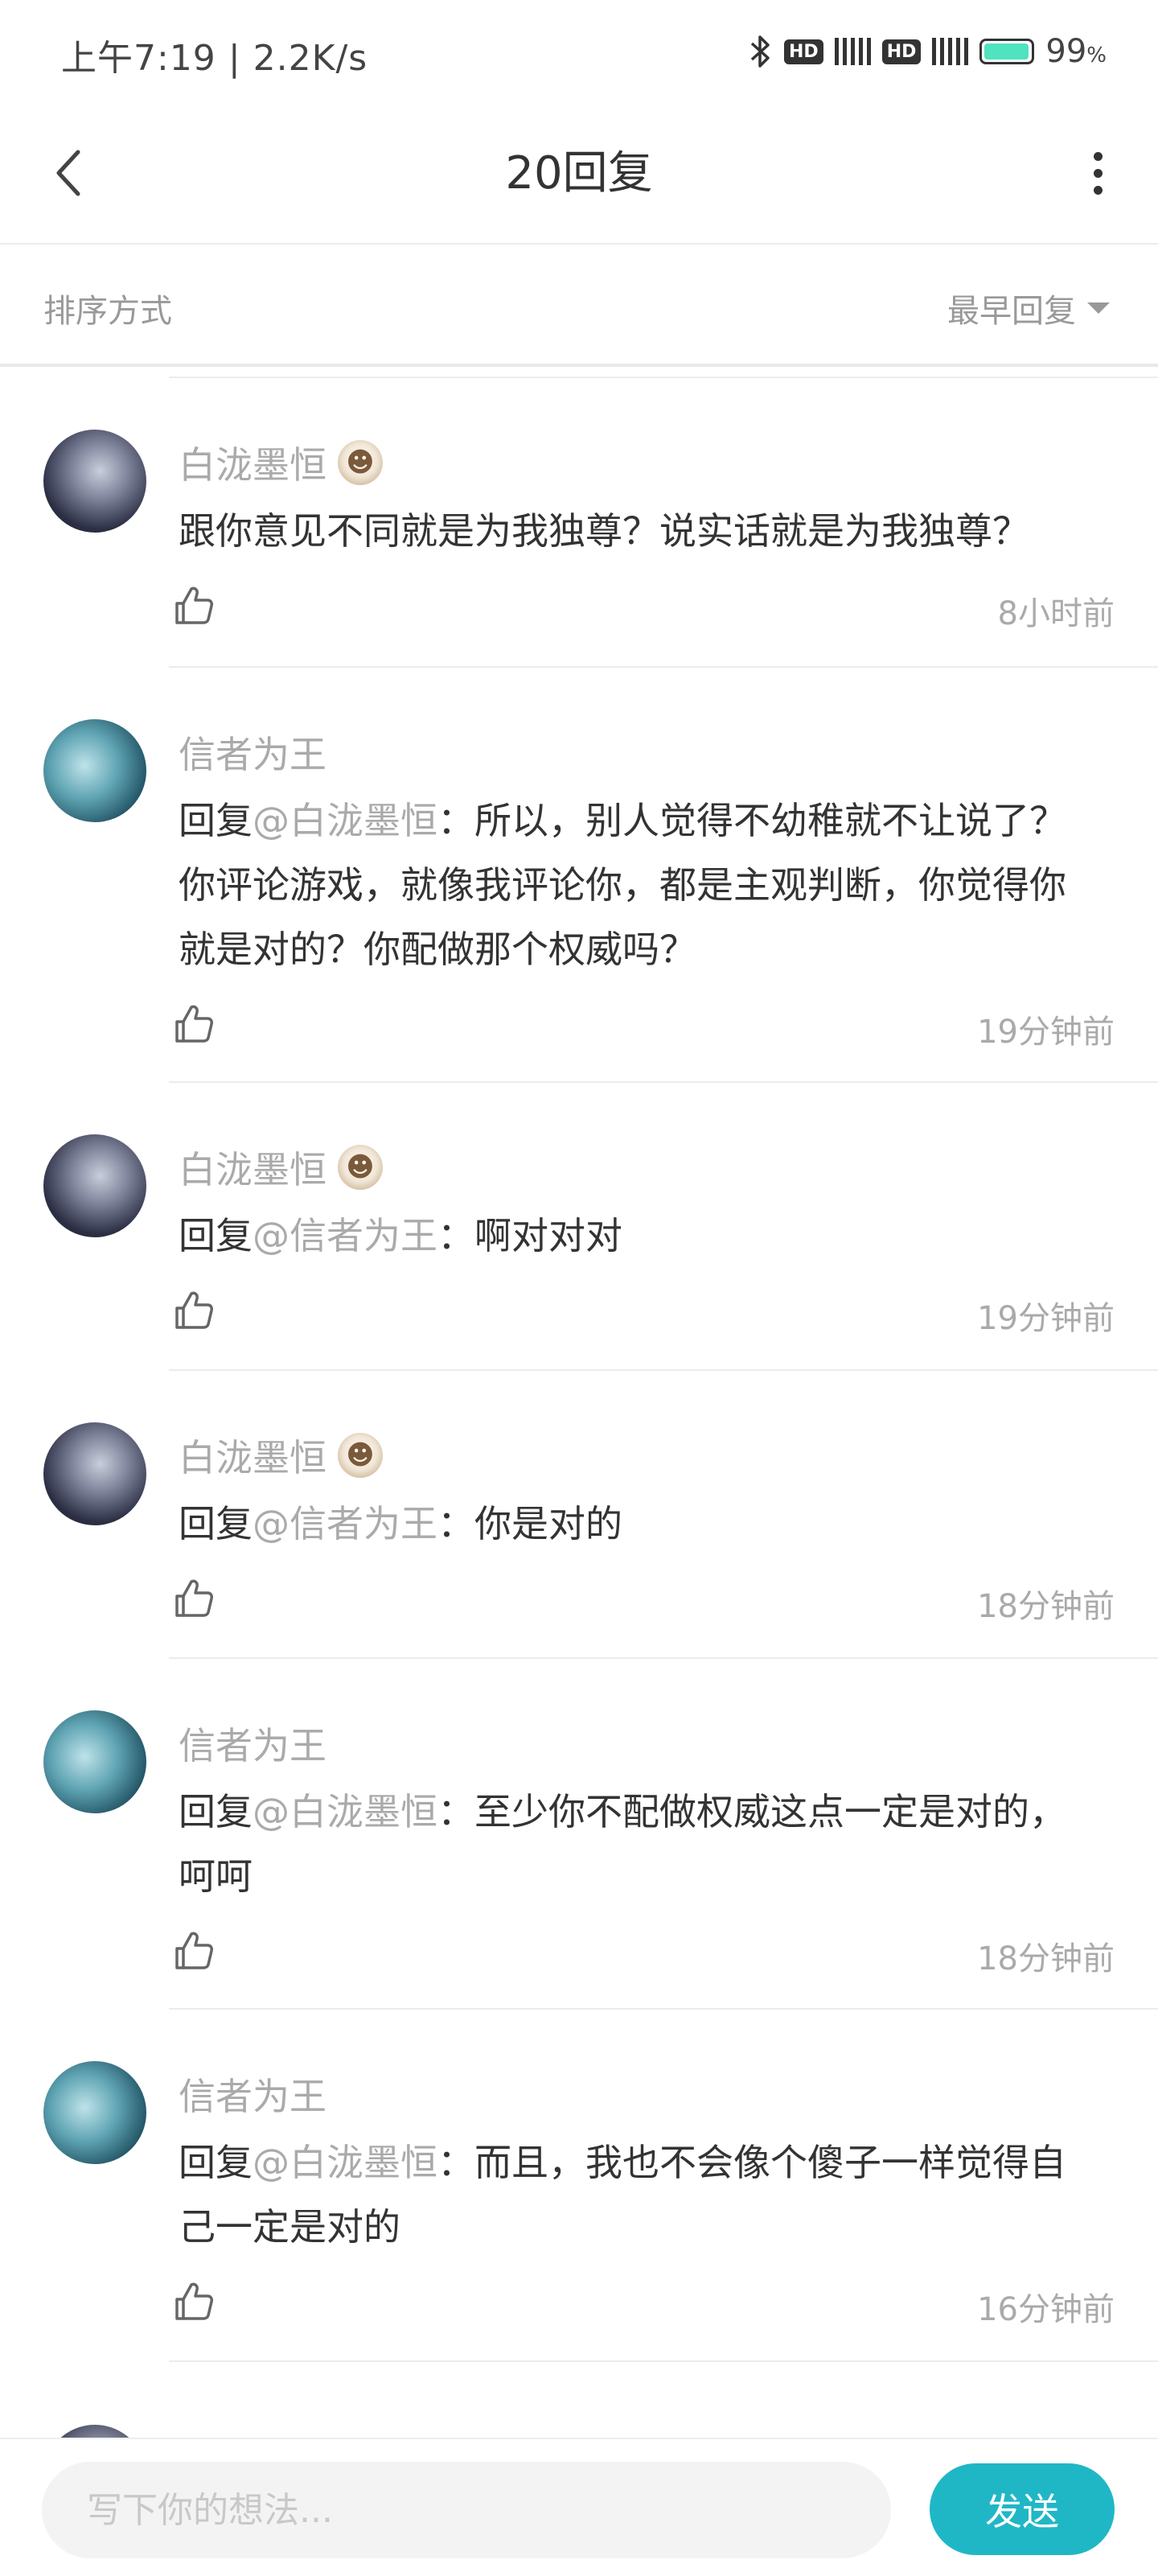 The width and height of the screenshot is (1158, 2576). I want to click on status-bar: 上午7:19 | 2.2K/s HD HD 99%, so click(579, 52).